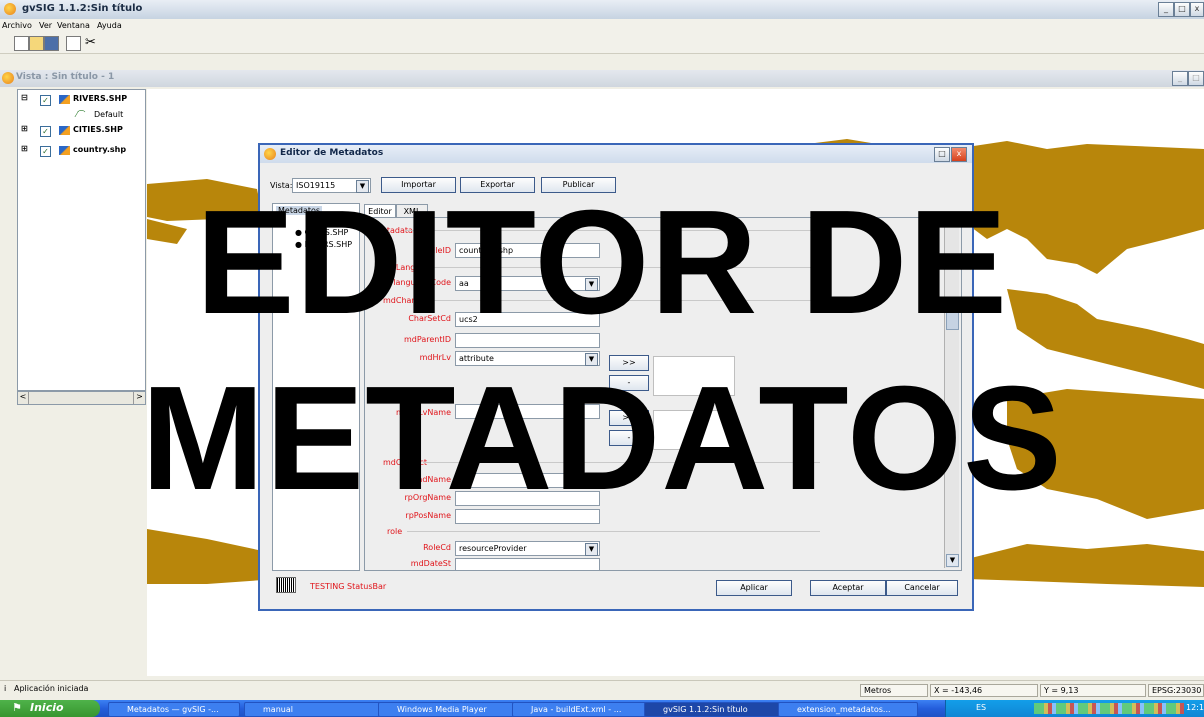 This screenshot has width=1204, height=717. Describe the element at coordinates (527, 358) in the screenshot. I see `mdhrlv-select: attribute ▼` at that location.